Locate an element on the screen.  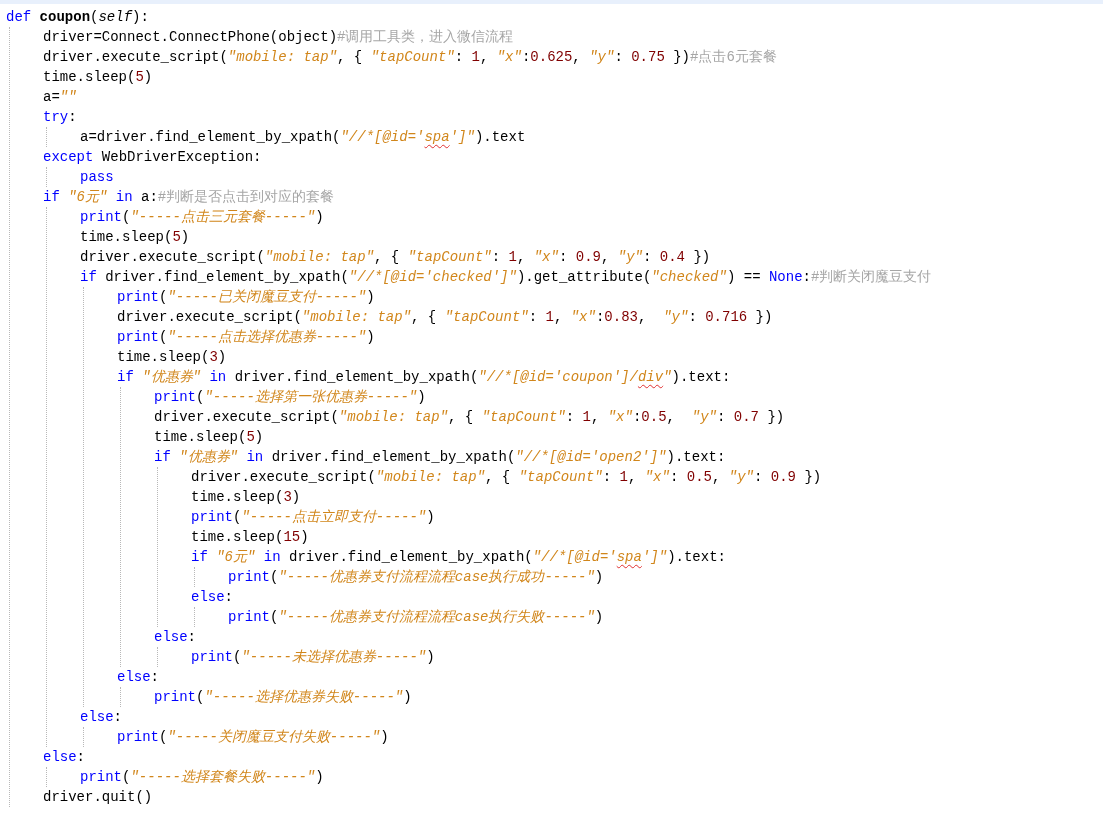
code-line: except WebDriverException: is located at coordinates (152, 157).